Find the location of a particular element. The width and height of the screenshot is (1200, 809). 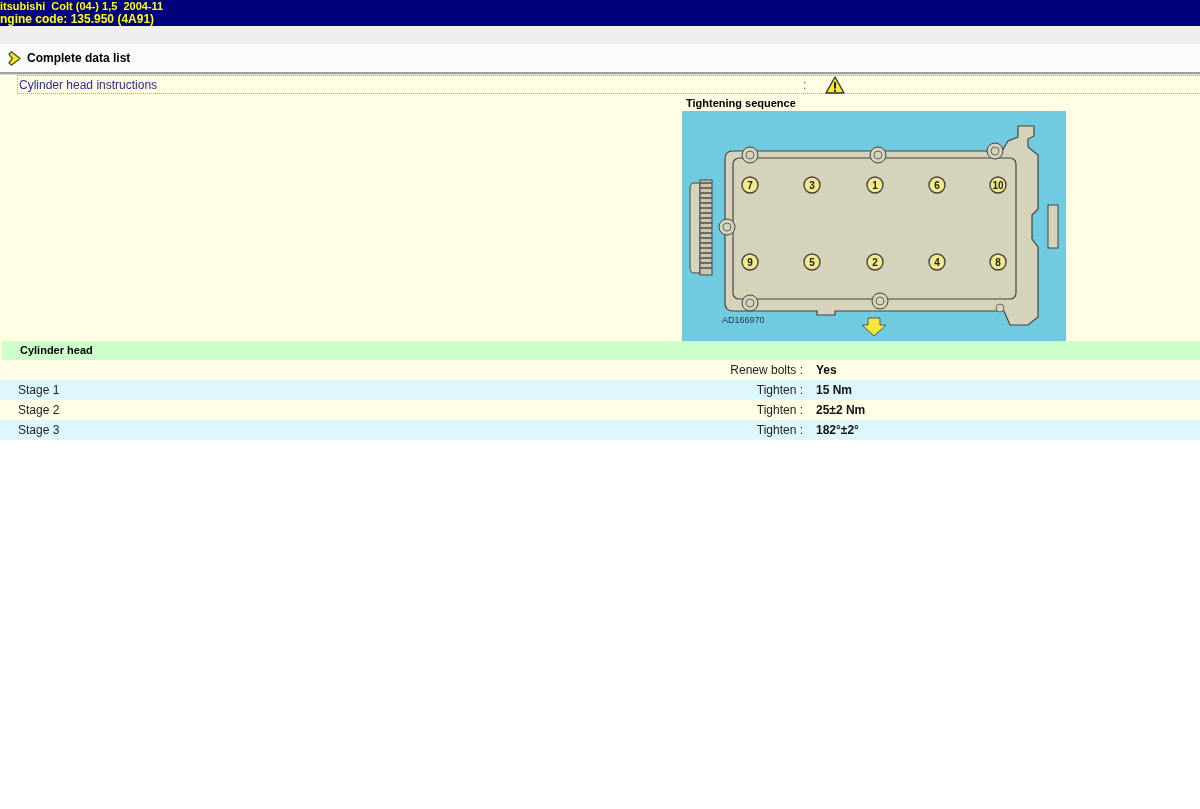

bolt-marker: 3 is located at coordinates (812, 185).